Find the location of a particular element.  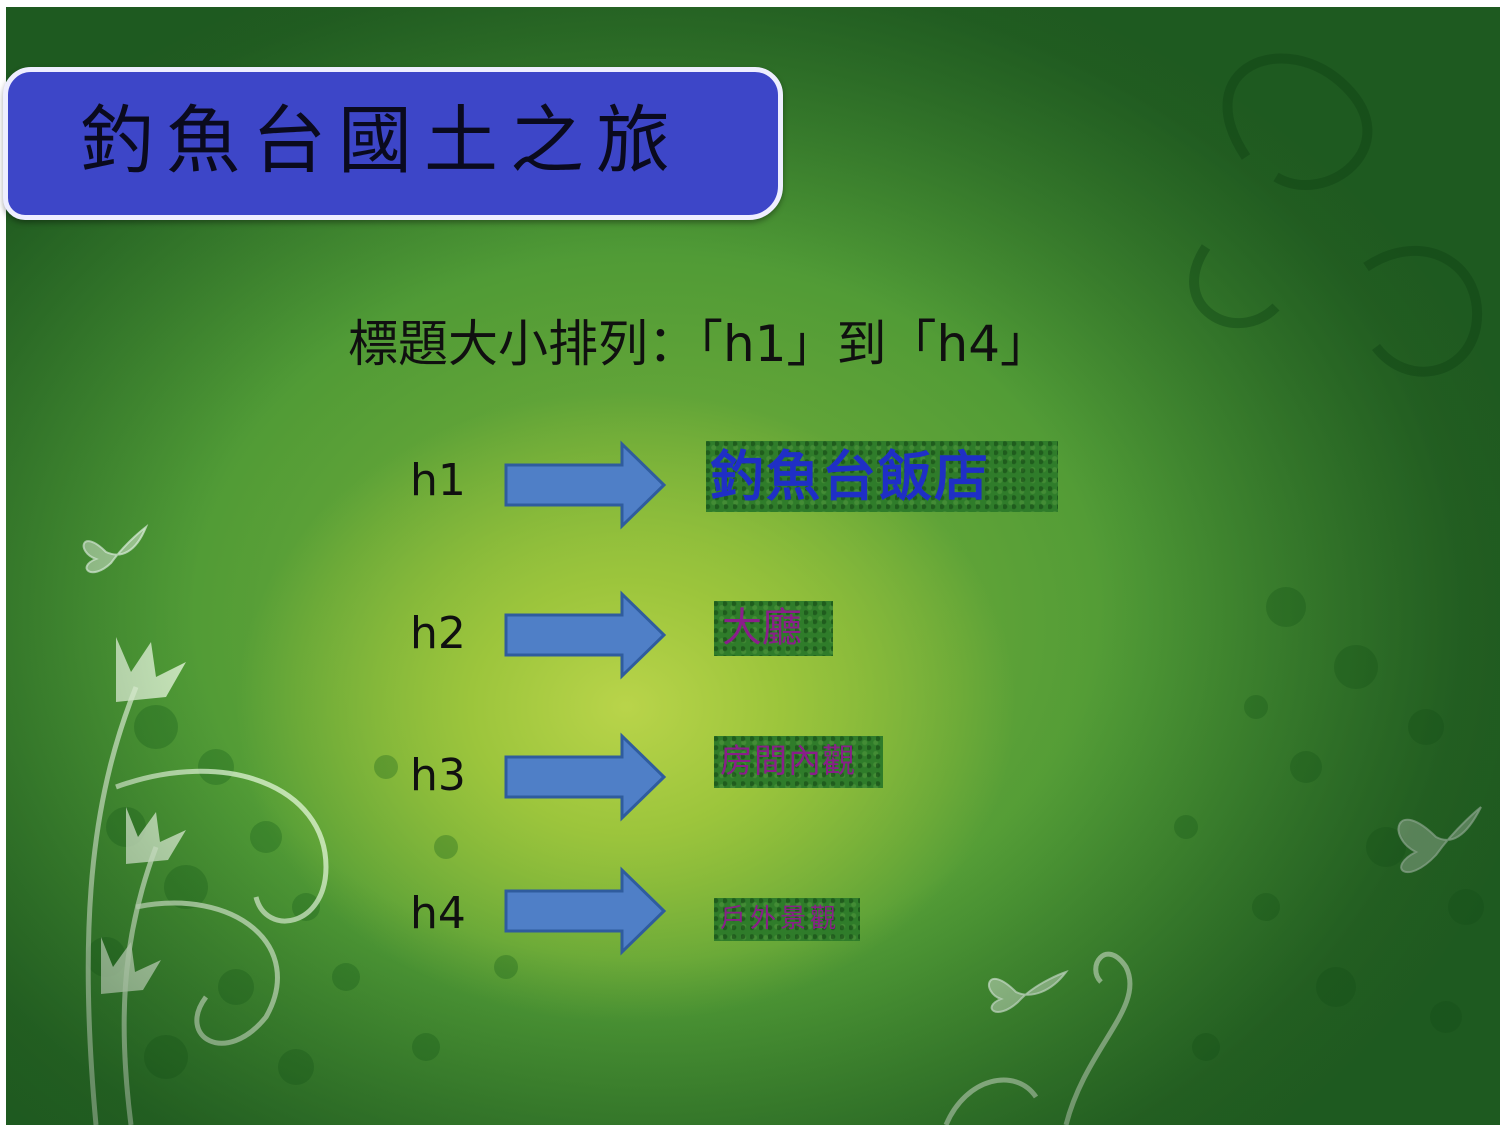

title-banner: 釣魚台國土之旅 is located at coordinates (393, 143).